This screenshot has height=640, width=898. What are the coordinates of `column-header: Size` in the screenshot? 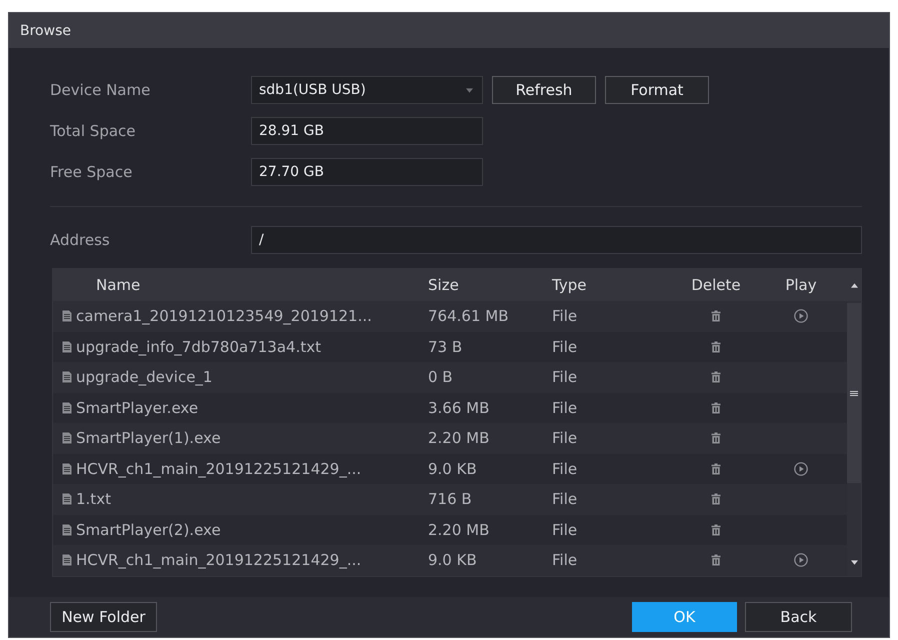 It's located at (444, 285).